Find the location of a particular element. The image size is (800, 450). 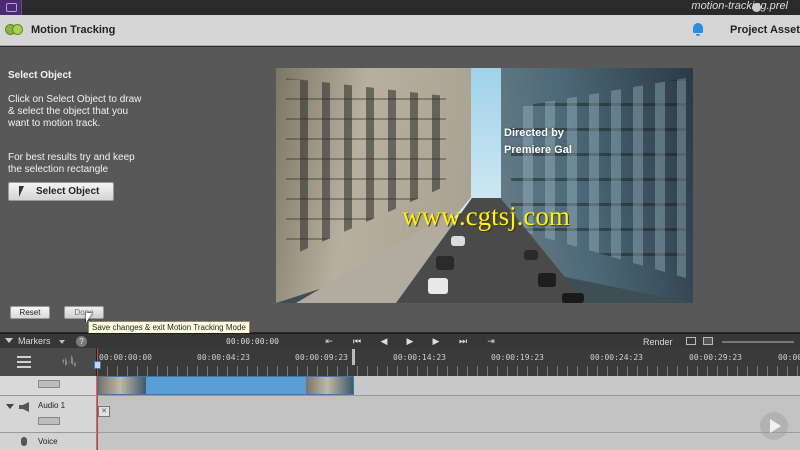

video-track is located at coordinates (400, 385).